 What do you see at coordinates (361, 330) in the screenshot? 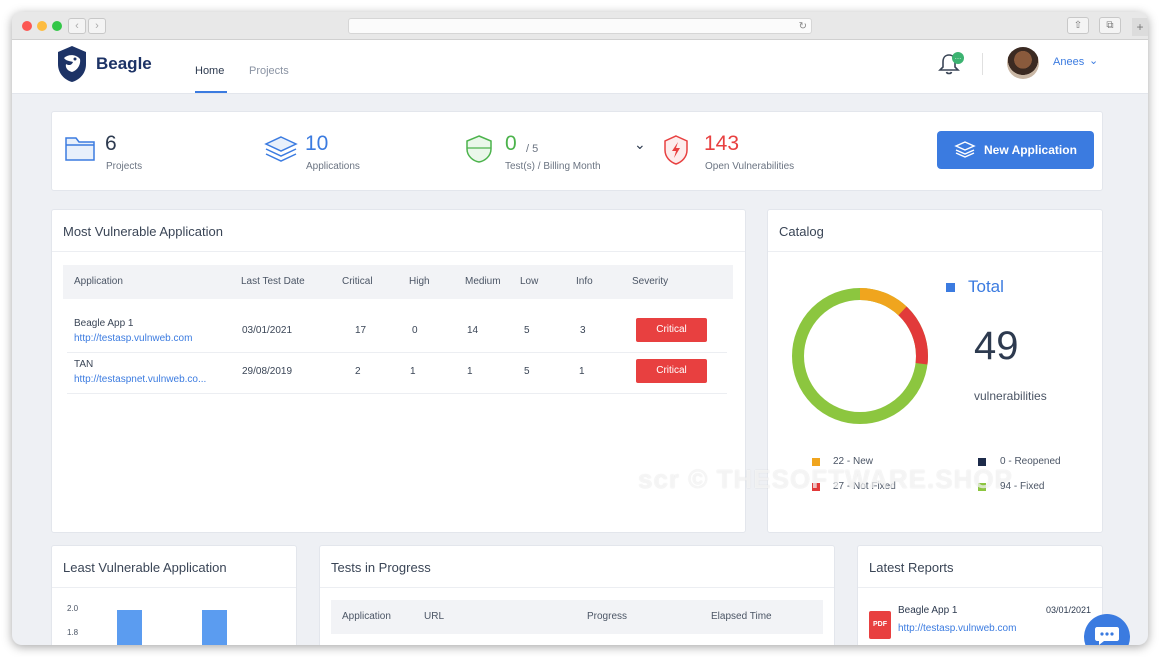
I see `critical-count: 17` at bounding box center [361, 330].